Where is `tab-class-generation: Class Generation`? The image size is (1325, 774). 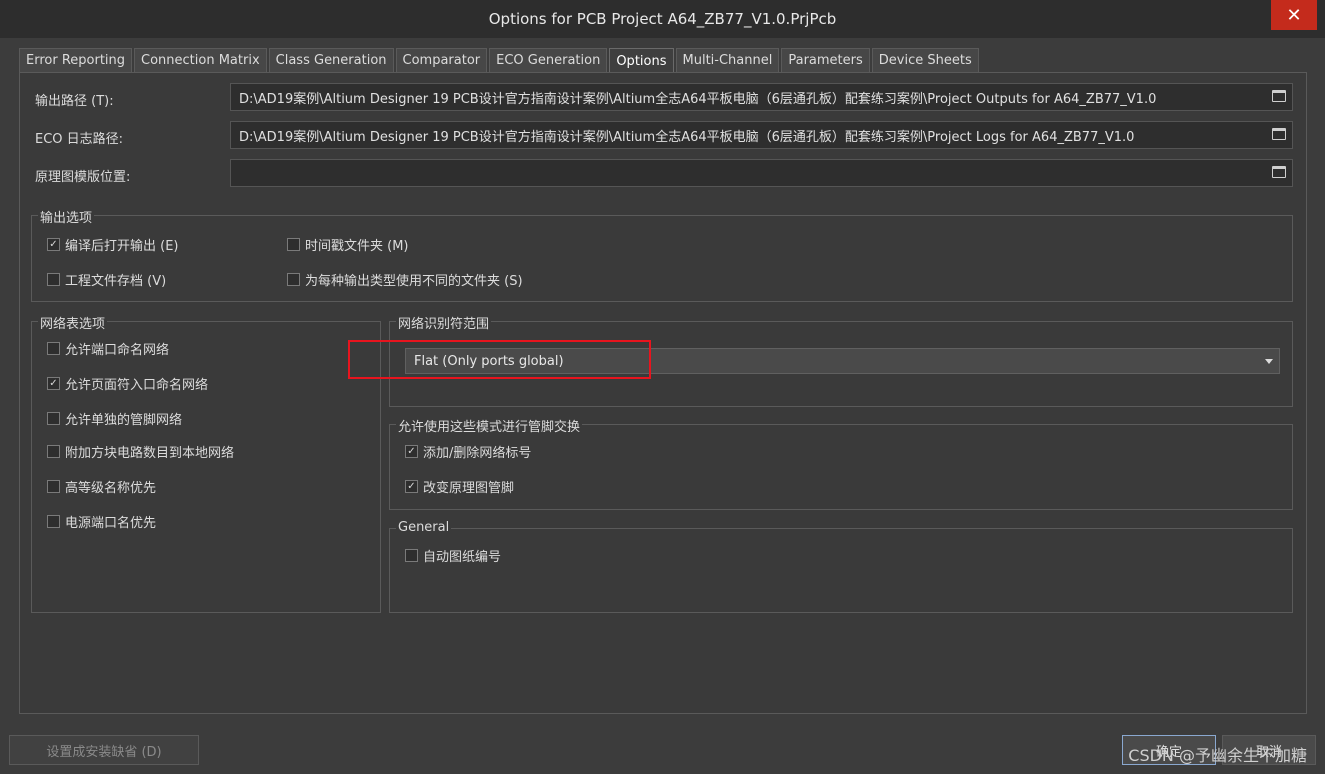
tab-class-generation: Class Generation is located at coordinates (331, 60).